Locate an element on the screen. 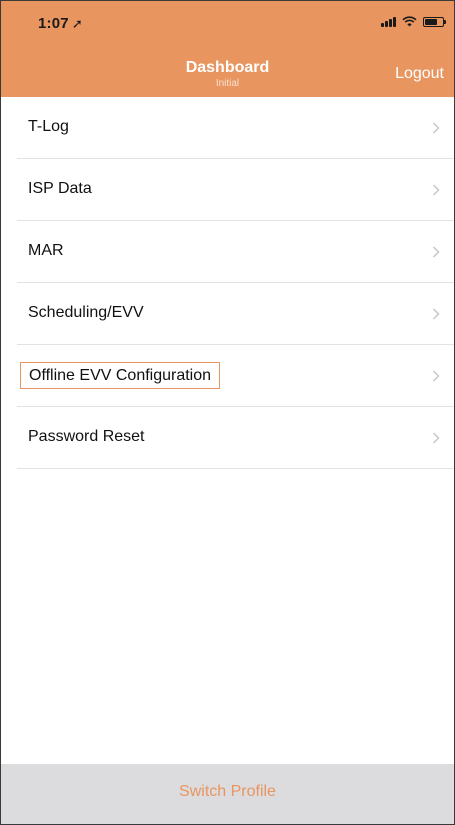 This screenshot has height=825, width=455. status-bar: 1:07 ➚ is located at coordinates (227, 23).